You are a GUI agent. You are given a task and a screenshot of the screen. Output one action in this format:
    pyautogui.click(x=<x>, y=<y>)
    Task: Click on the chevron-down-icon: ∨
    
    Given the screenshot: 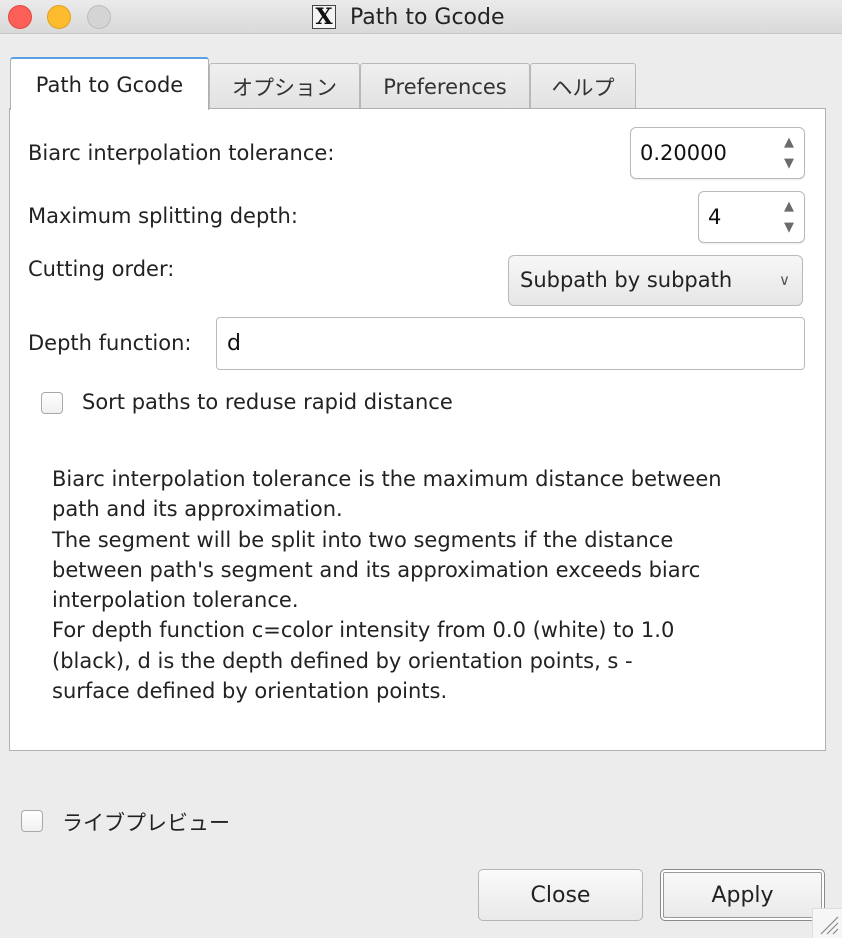 What is the action you would take?
    pyautogui.click(x=784, y=280)
    